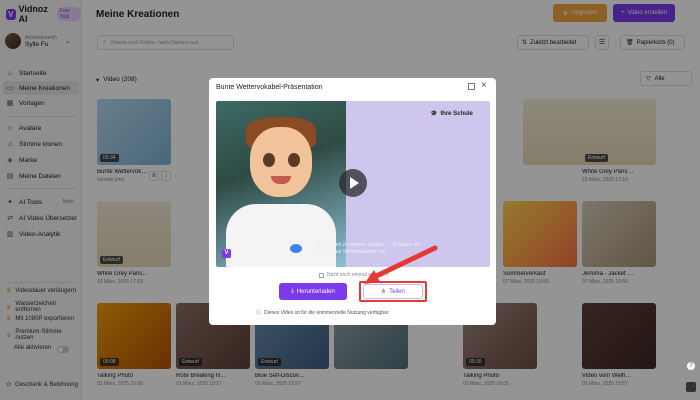 This screenshot has width=700, height=400. I want to click on download-icon: ⤓, so click(292, 291).